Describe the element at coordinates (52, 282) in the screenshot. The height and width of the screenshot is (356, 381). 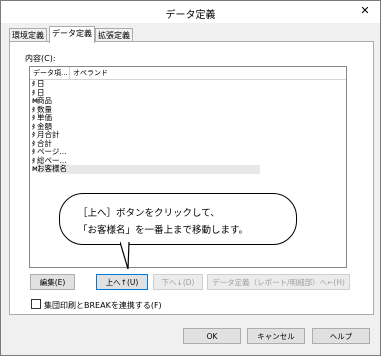
I see `edit-button: 編集(E)` at that location.